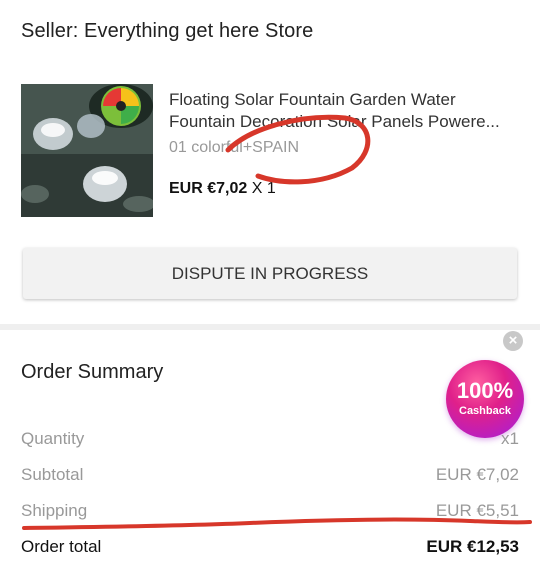  I want to click on shipping-value: EUR €5,51, so click(477, 510).